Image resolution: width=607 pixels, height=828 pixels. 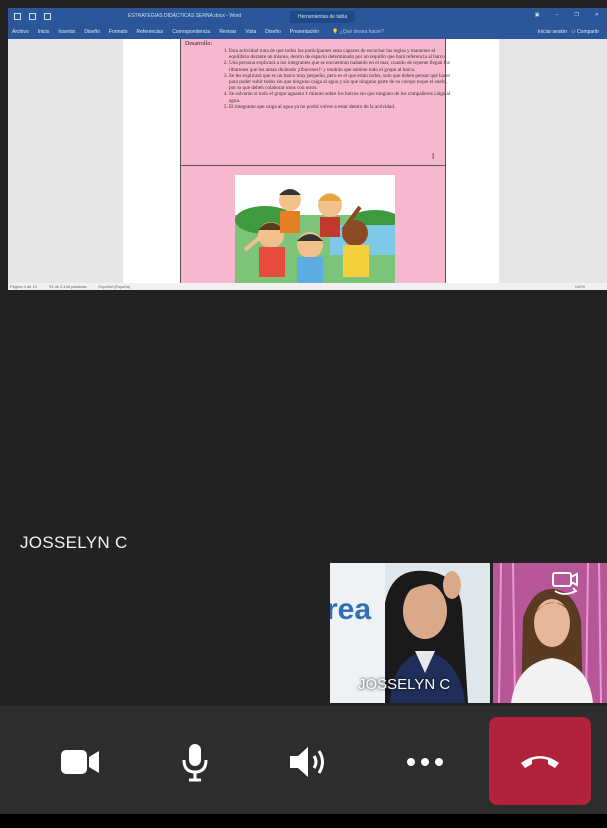 What do you see at coordinates (114, 286) in the screenshot?
I see `status-language: Español (España)` at bounding box center [114, 286].